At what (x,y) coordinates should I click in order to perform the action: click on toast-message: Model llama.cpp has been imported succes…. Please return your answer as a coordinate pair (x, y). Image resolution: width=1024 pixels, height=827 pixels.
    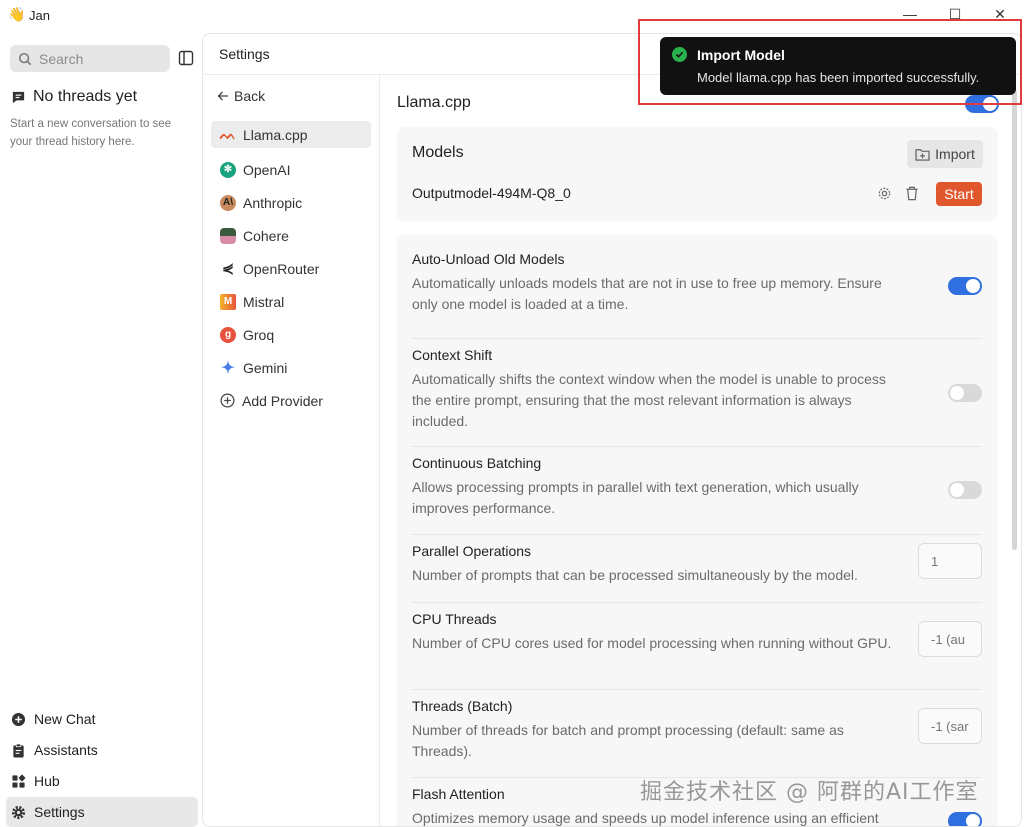
    Looking at the image, I should click on (838, 77).